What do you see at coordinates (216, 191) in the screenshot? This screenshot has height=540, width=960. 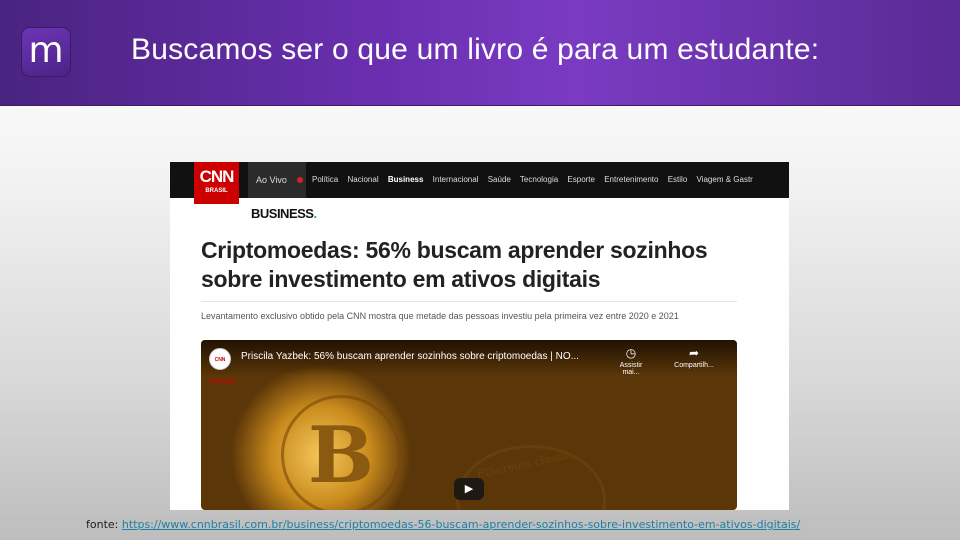 I see `cnn-logo-subtext: BRASIL` at bounding box center [216, 191].